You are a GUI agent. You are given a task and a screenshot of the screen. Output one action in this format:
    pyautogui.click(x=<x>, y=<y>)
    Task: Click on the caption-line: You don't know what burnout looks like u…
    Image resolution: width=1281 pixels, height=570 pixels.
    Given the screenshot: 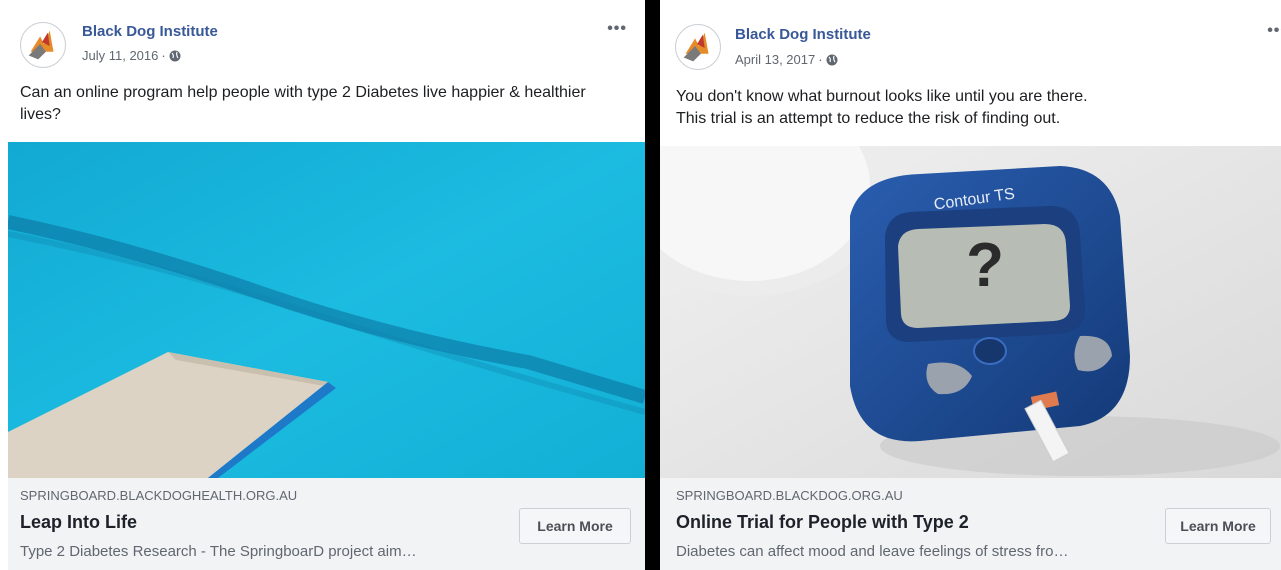 What is the action you would take?
    pyautogui.click(x=882, y=96)
    